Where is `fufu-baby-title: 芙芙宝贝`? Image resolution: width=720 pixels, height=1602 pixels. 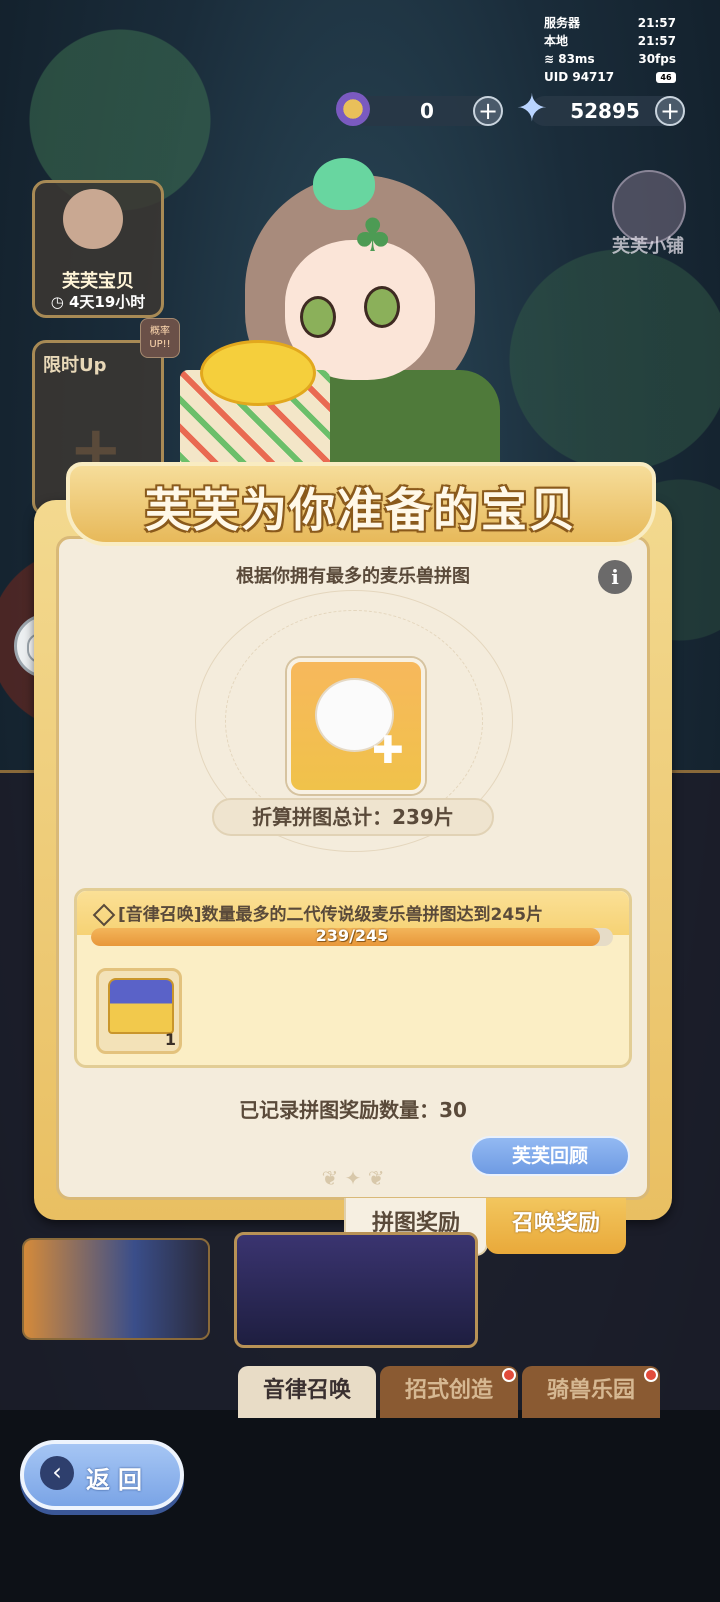
fufu-baby-title: 芙芙宝贝 is located at coordinates (98, 281).